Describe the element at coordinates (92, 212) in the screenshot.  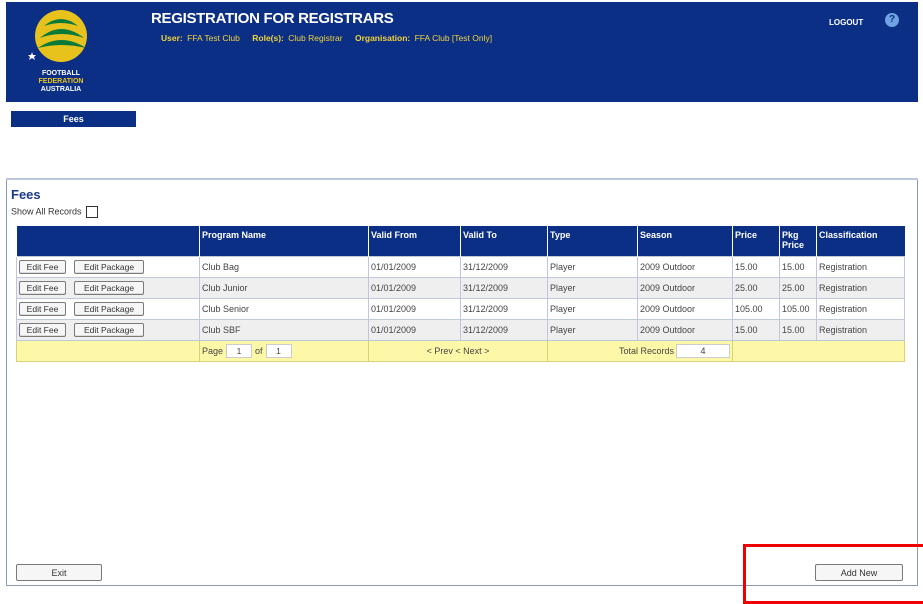
I see `show-all-checkbox` at that location.